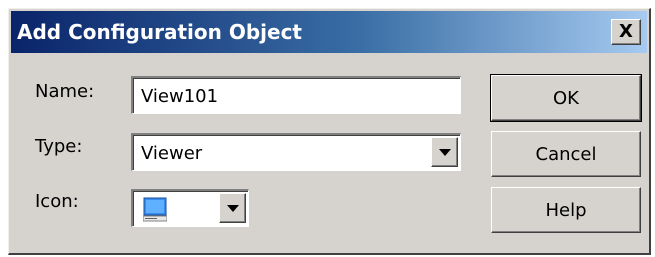  What do you see at coordinates (155, 209) in the screenshot?
I see `monitor-icon` at bounding box center [155, 209].